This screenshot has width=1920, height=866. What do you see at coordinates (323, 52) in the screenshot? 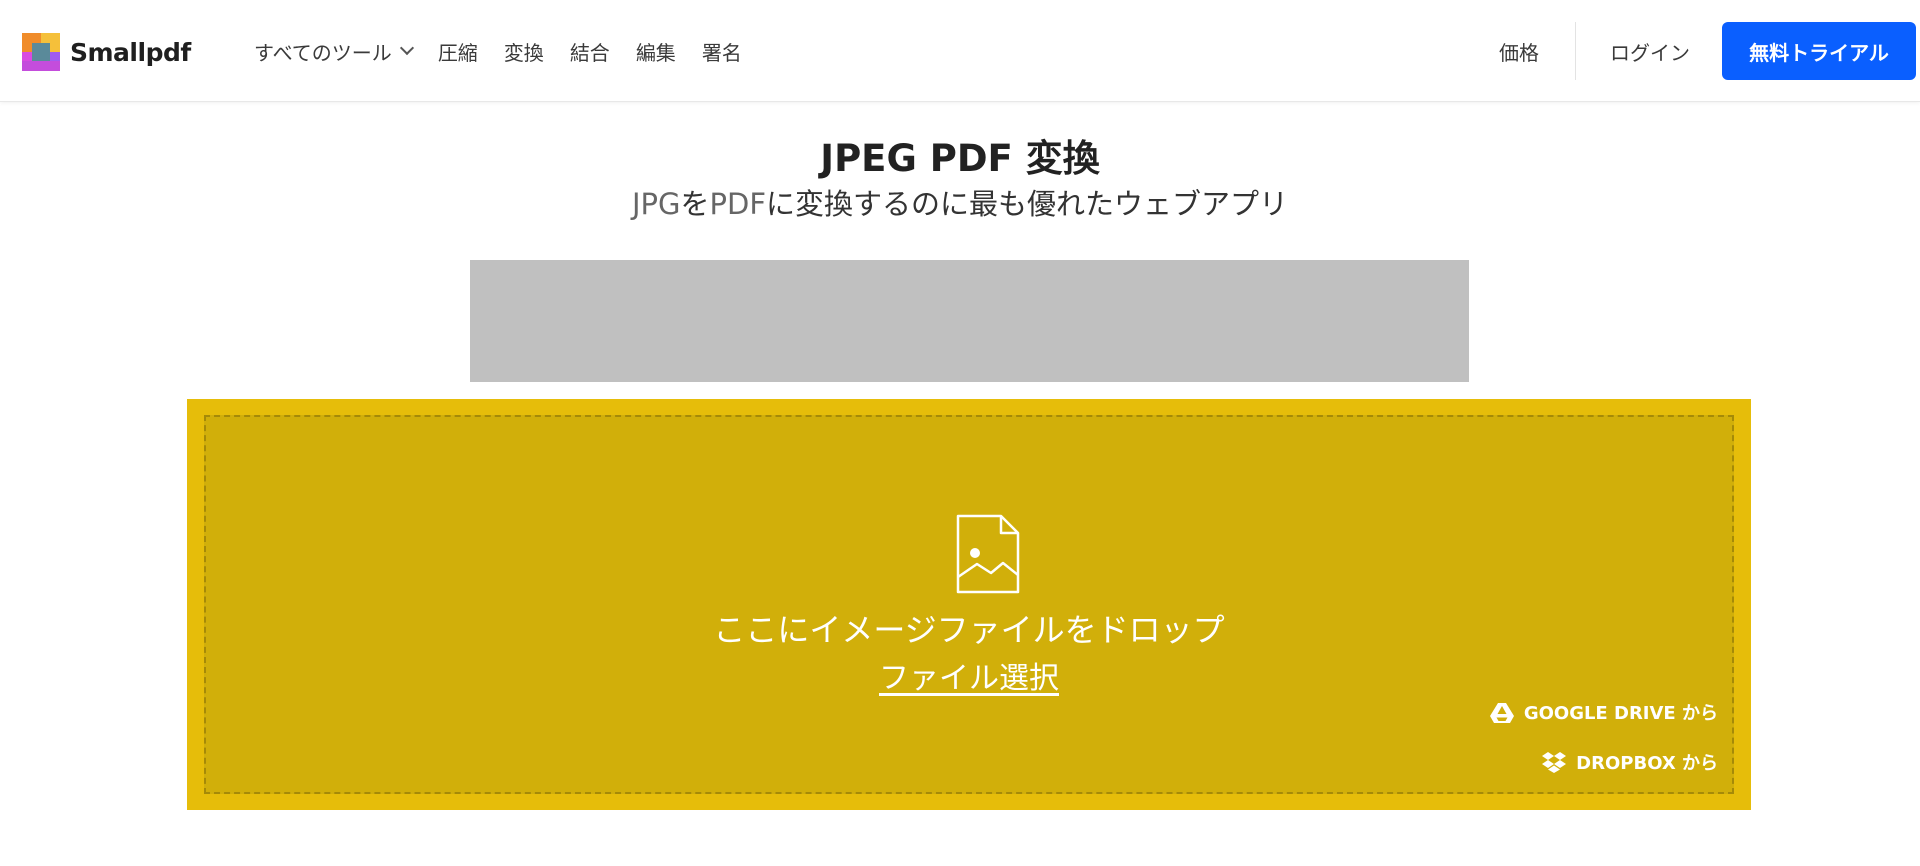
I see `nav-all-tools-label: すべてのツール` at bounding box center [323, 52].